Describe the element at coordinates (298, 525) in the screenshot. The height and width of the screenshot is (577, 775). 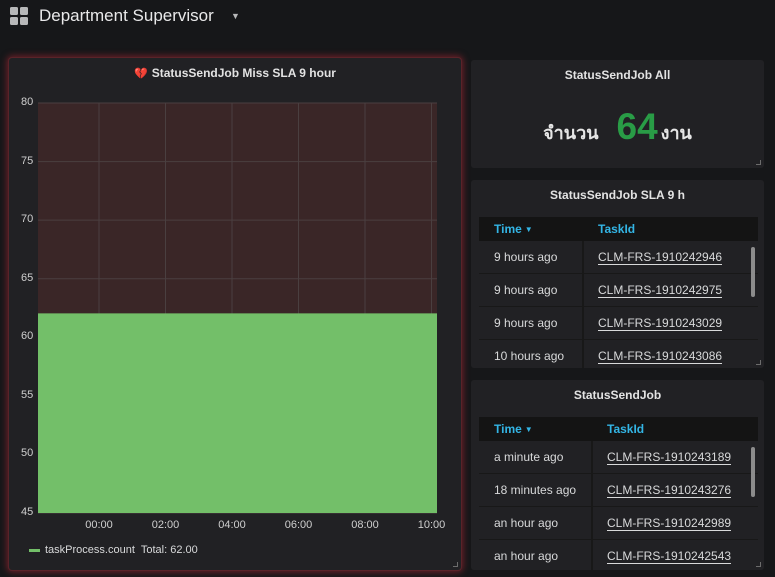
I see `x-tick-label: 06:00` at that location.